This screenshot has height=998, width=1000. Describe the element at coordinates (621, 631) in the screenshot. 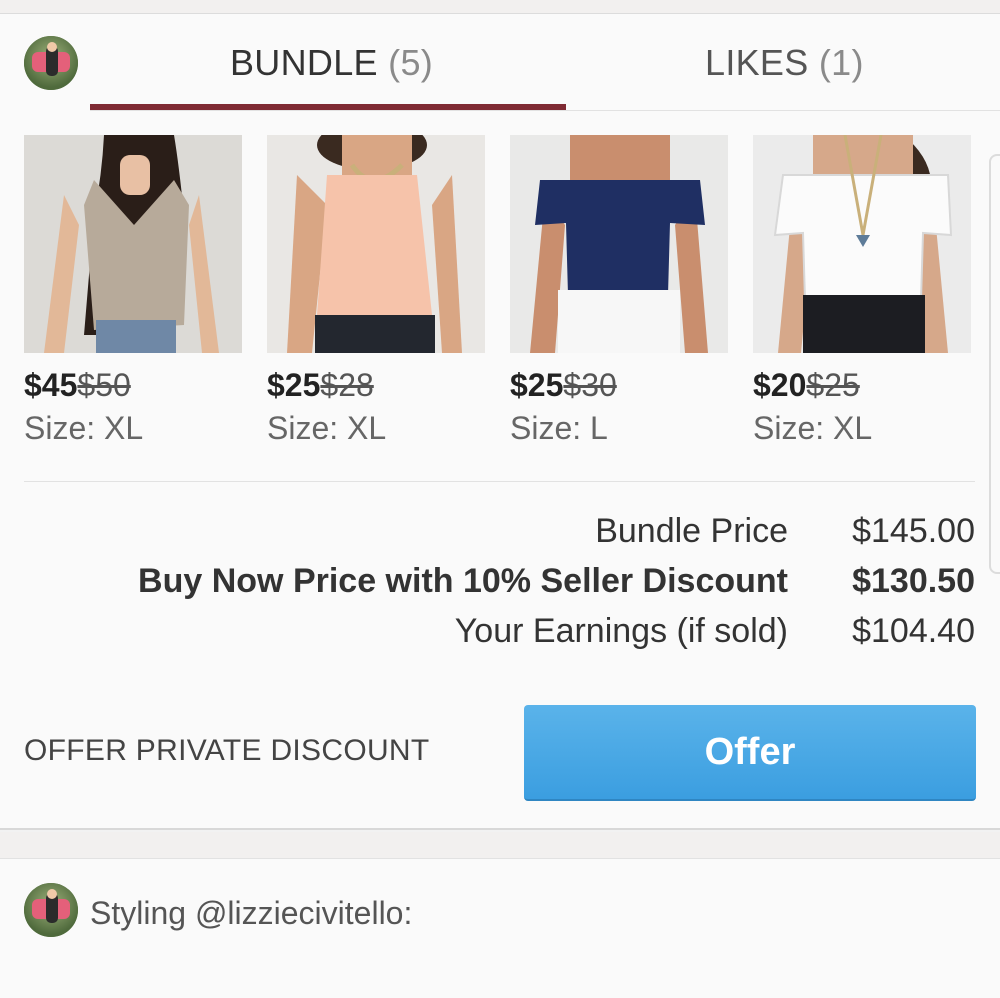

I see `earnings-label: Your Earnings (if sold)` at that location.